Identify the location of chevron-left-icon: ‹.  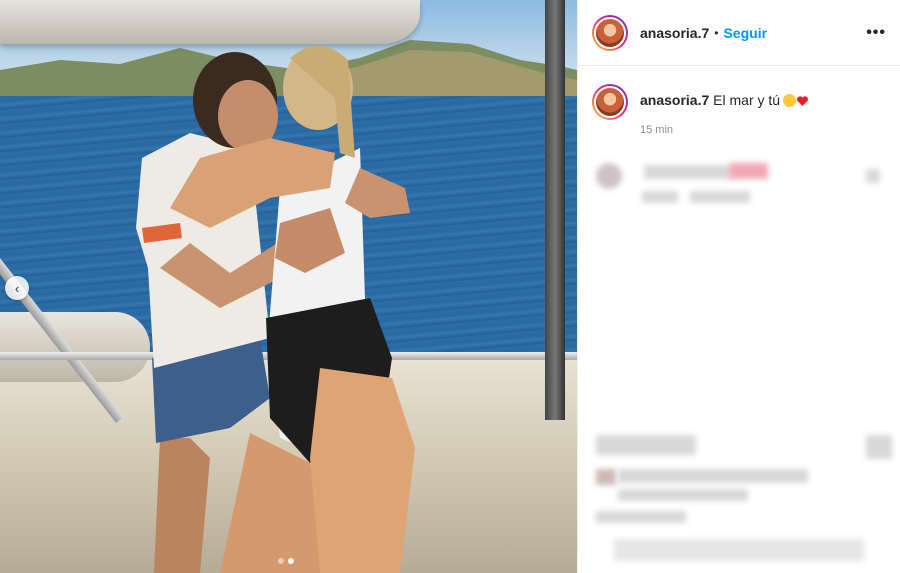
(17, 288).